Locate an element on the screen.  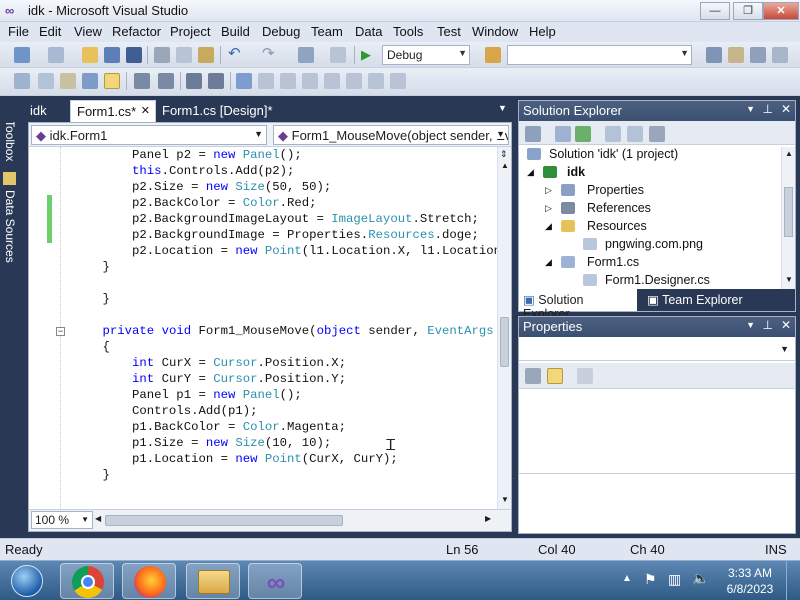
tab-form1-cs: Form1.cs* ✕ is located at coordinates (113, 111).